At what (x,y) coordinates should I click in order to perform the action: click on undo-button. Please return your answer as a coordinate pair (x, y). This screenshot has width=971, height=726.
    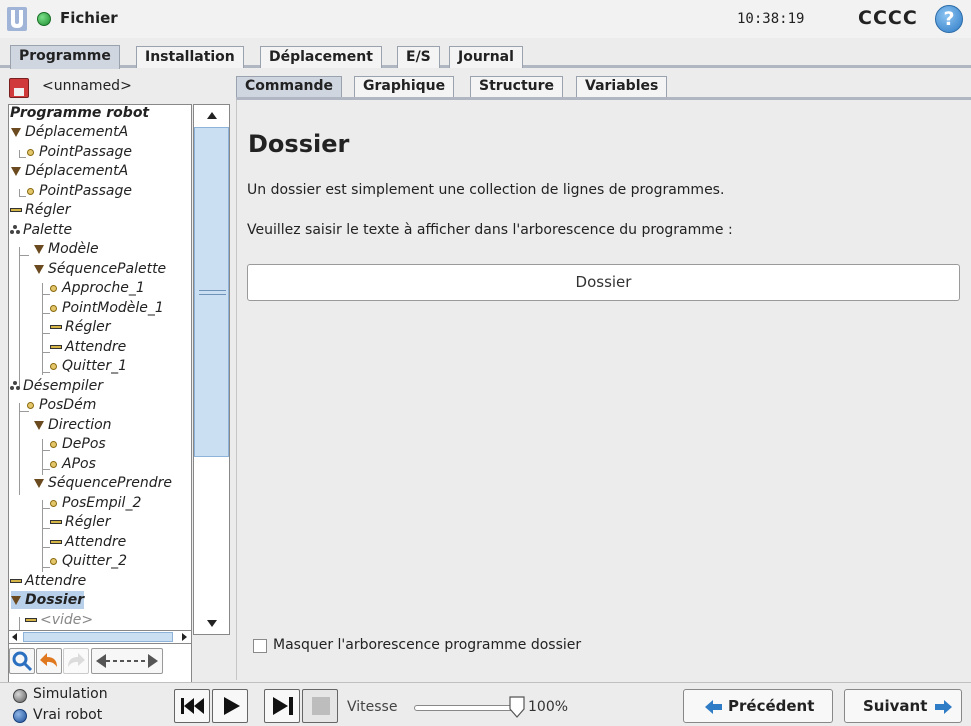
    Looking at the image, I should click on (49, 661).